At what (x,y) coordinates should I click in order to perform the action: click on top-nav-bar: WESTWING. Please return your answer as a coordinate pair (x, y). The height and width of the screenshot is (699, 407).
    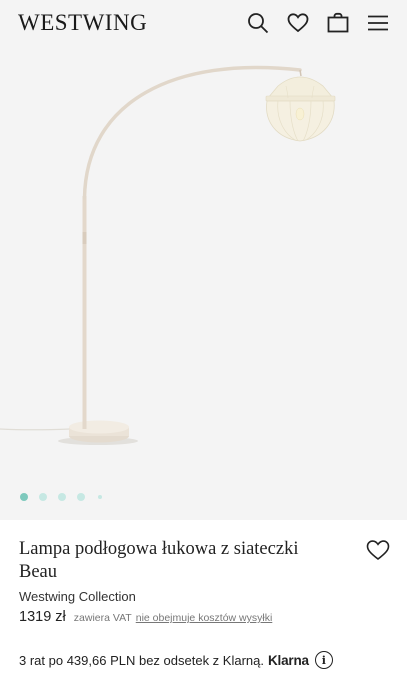
    Looking at the image, I should click on (203, 23).